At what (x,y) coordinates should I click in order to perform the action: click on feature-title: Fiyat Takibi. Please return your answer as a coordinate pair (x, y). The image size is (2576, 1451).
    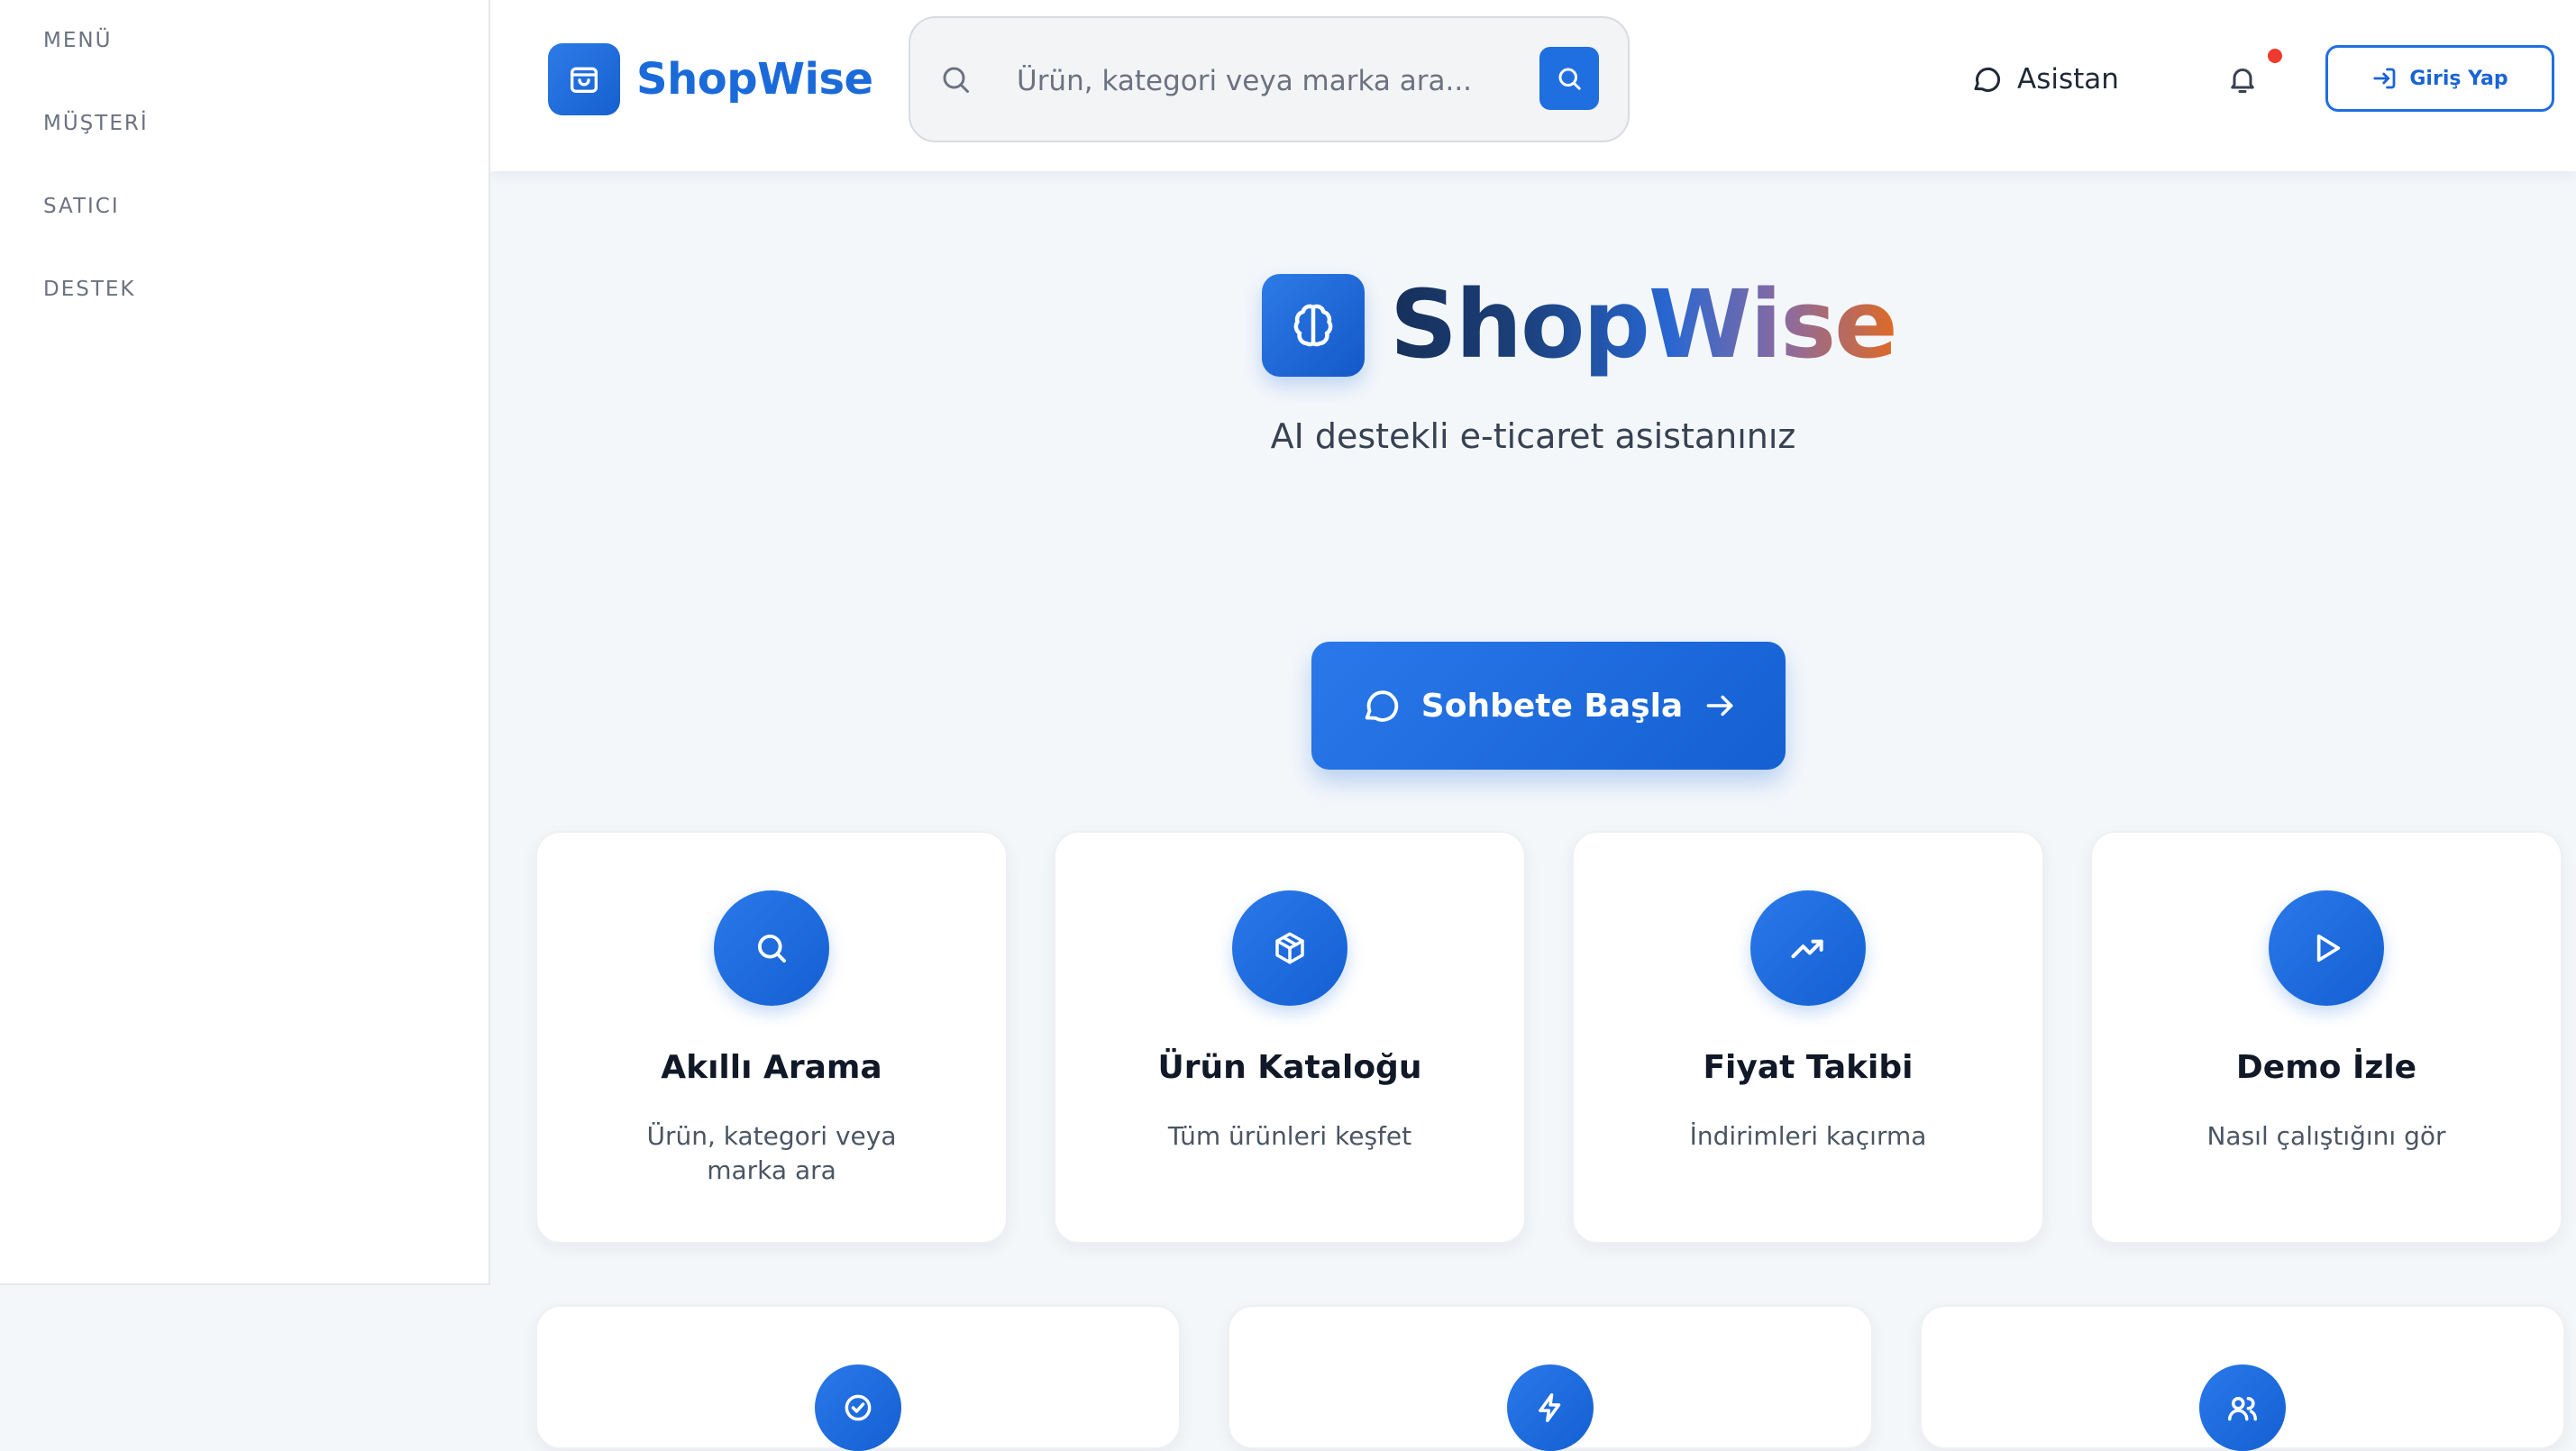
    Looking at the image, I should click on (1808, 1067).